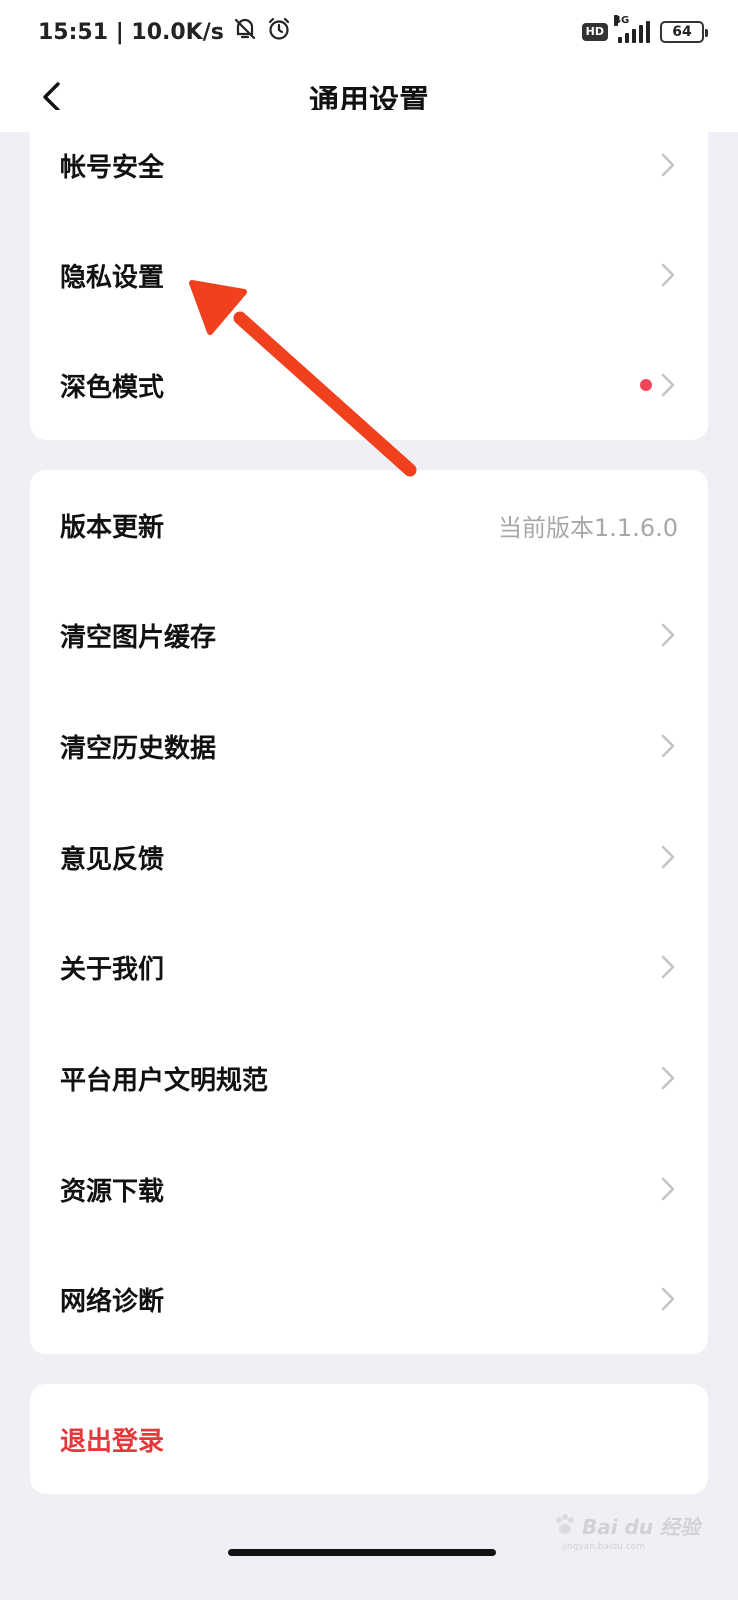  Describe the element at coordinates (369, 1078) in the screenshot. I see `user-guidelines-row: 平台用户文明规范` at that location.